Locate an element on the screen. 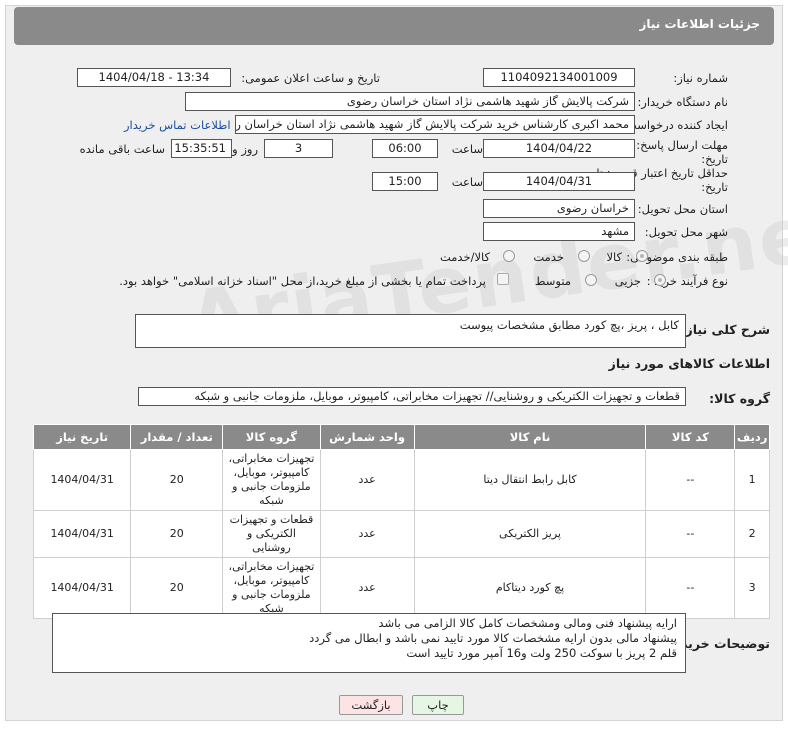 This screenshot has width=788, height=731. item-name: کابل رابط انتقال دیتا is located at coordinates (530, 480).